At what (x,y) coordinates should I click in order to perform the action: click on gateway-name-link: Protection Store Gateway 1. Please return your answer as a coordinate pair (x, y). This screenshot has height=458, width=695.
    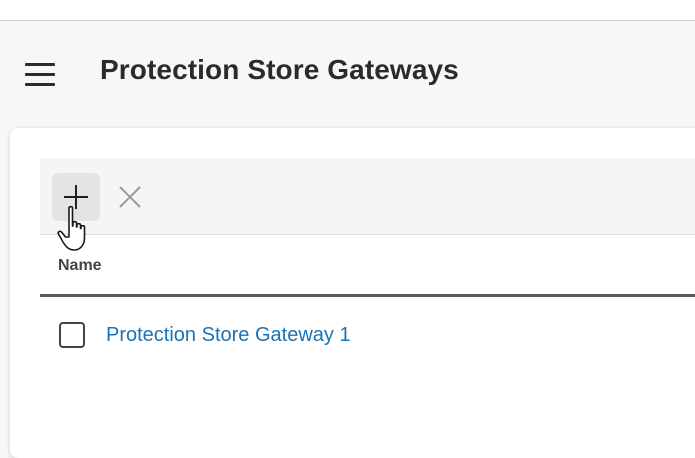
    Looking at the image, I should click on (228, 335).